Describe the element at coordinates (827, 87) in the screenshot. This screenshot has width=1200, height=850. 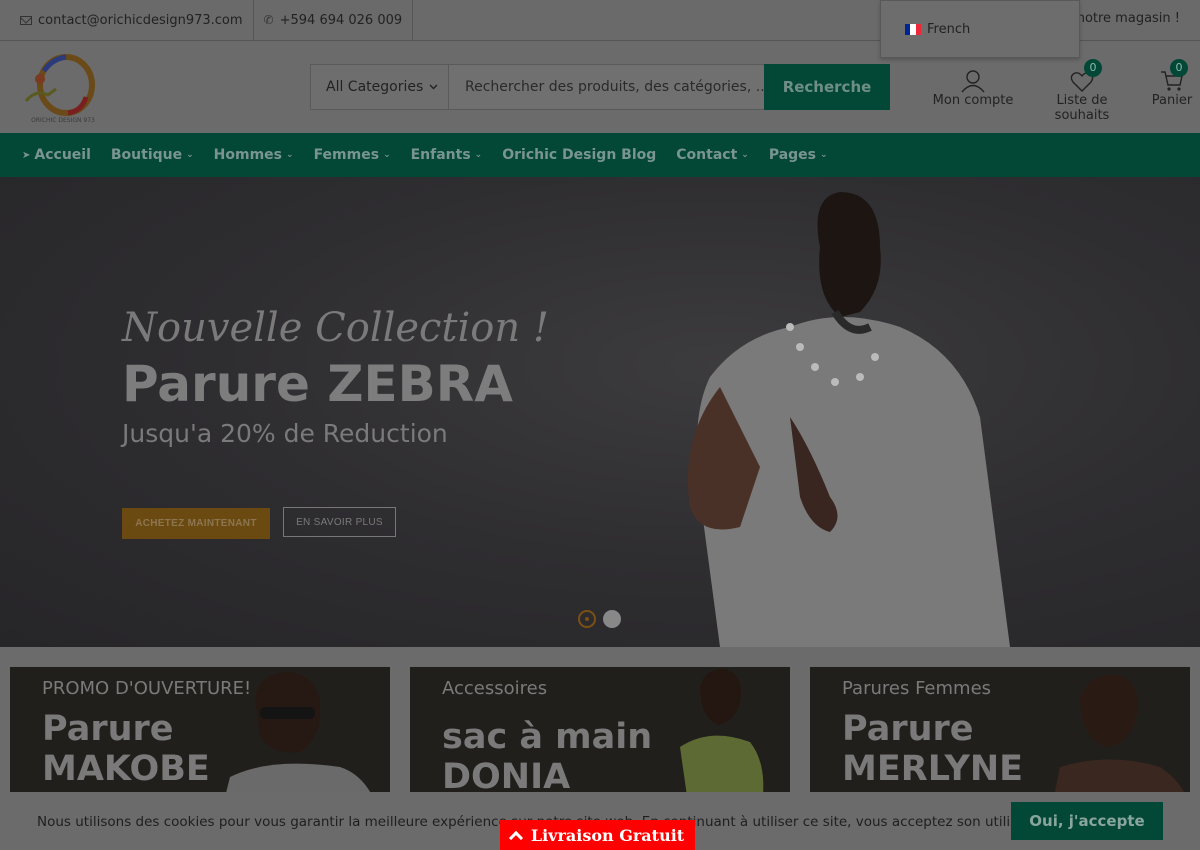
I see `search-button: Recherche` at that location.